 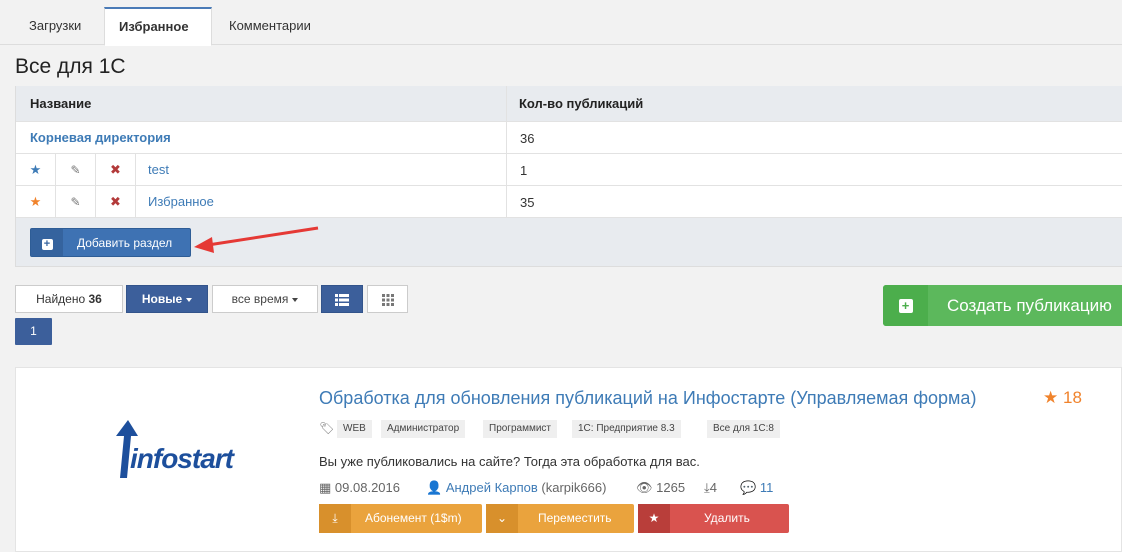 What do you see at coordinates (325, 487) in the screenshot?
I see `calendar-icon: ▦` at bounding box center [325, 487].